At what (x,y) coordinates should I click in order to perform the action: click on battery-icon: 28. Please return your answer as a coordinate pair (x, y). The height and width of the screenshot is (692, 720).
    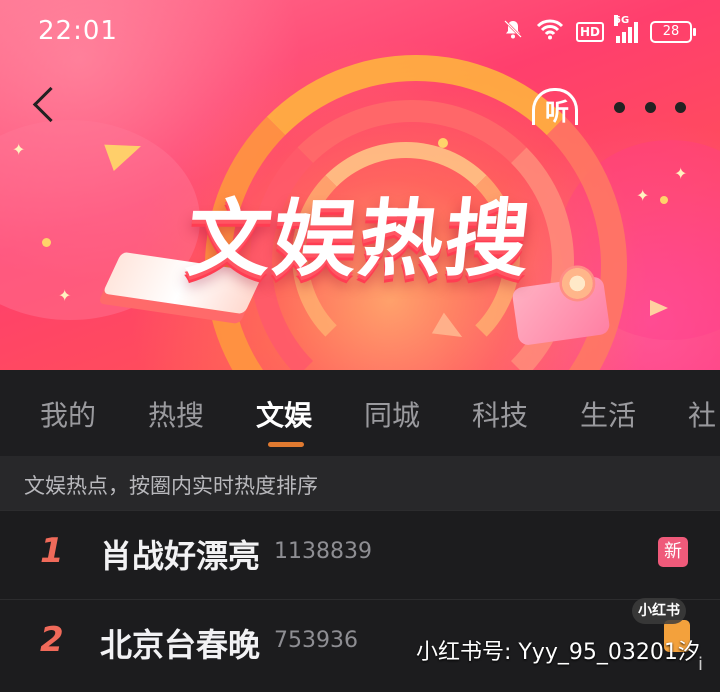
    Looking at the image, I should click on (673, 31).